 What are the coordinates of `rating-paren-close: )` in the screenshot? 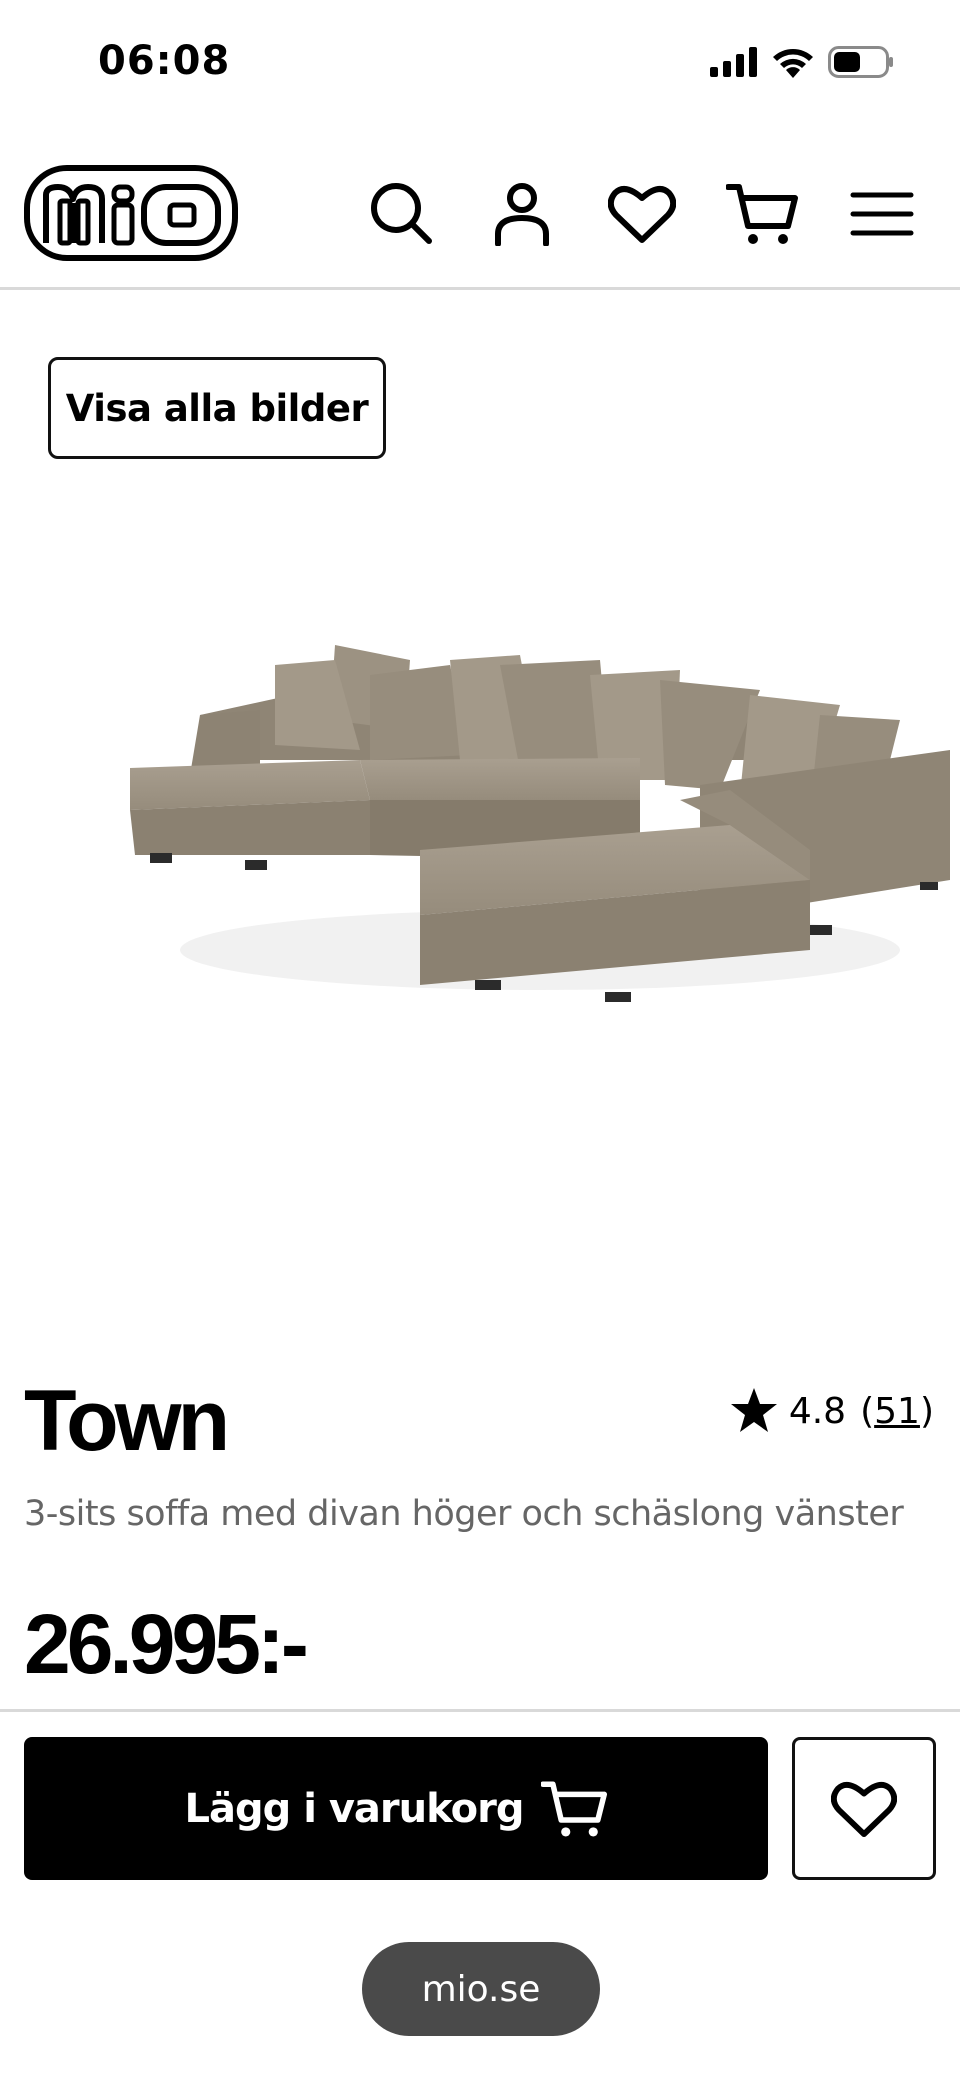 It's located at (926, 1411).